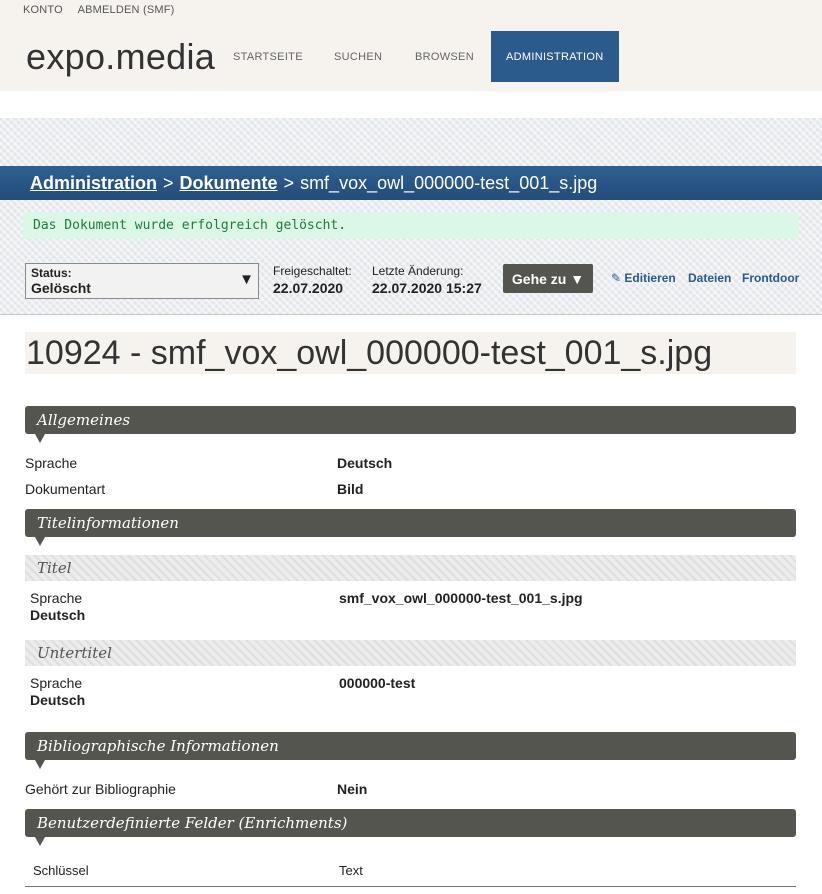 Image resolution: width=822 pixels, height=894 pixels. What do you see at coordinates (410, 750) in the screenshot?
I see `section-bibliographic-heading: Bibliographische Informationen` at bounding box center [410, 750].